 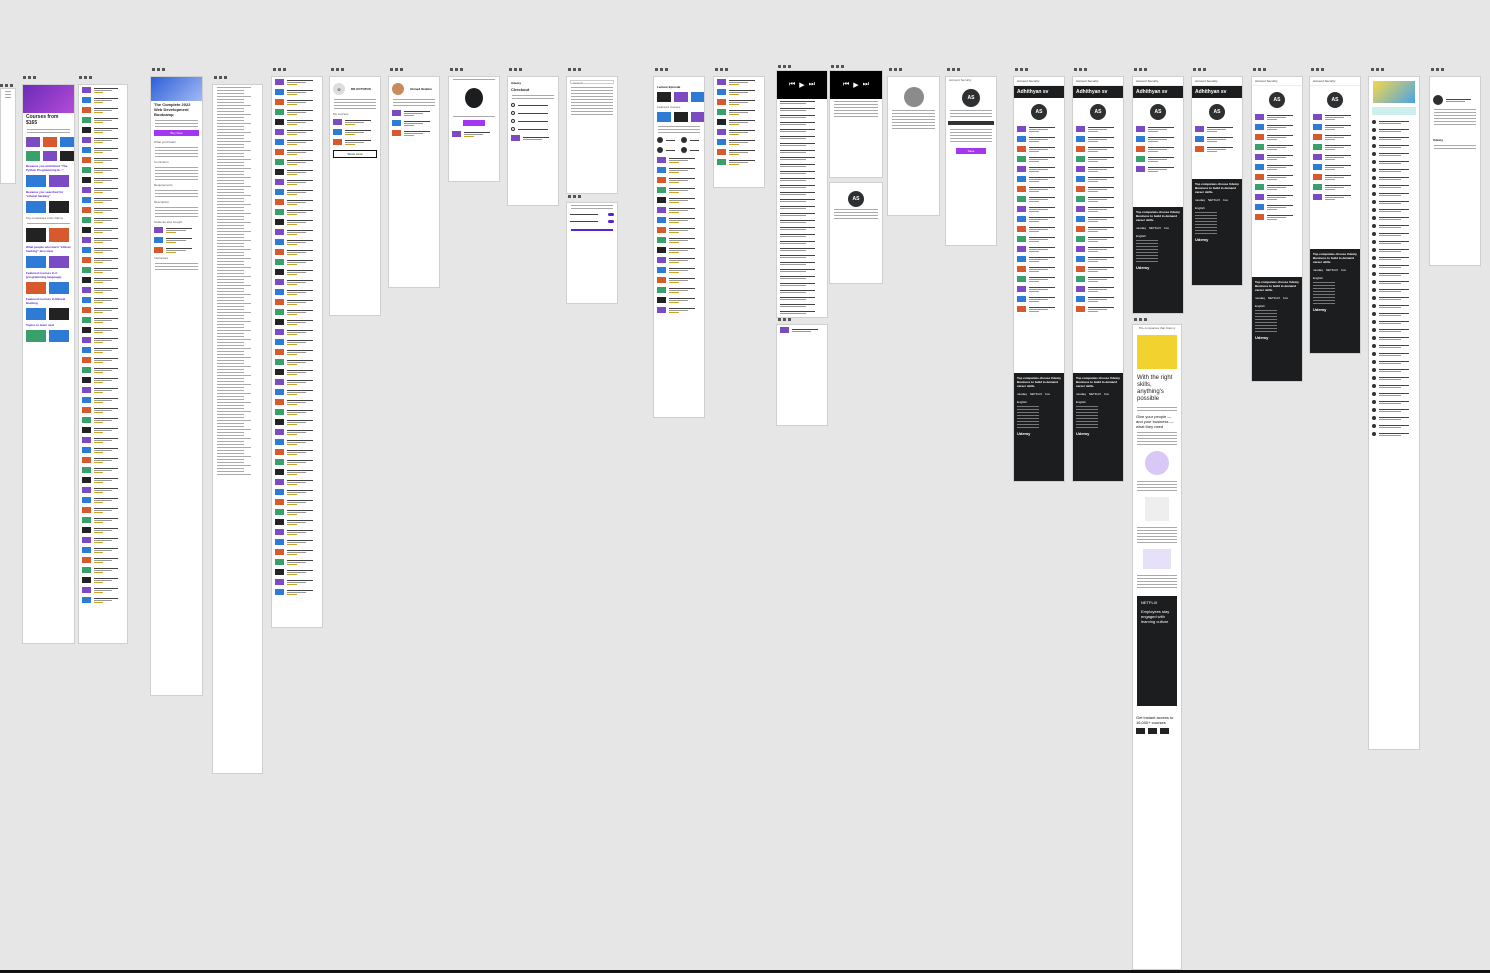 I want to click on toggle-switch, so click(x=611, y=221).